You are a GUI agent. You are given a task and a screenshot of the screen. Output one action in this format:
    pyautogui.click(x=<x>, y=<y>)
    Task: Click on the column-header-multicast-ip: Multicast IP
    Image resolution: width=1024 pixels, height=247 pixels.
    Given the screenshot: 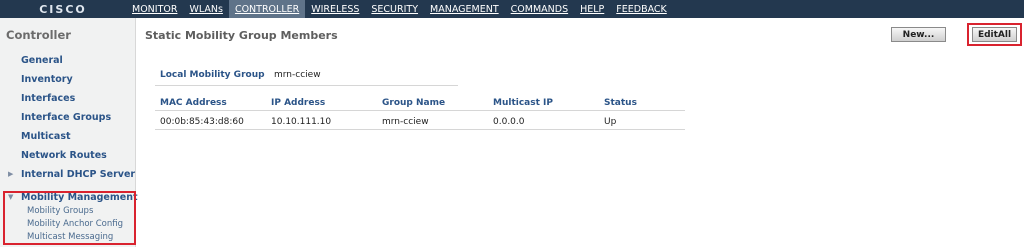 What is the action you would take?
    pyautogui.click(x=523, y=103)
    